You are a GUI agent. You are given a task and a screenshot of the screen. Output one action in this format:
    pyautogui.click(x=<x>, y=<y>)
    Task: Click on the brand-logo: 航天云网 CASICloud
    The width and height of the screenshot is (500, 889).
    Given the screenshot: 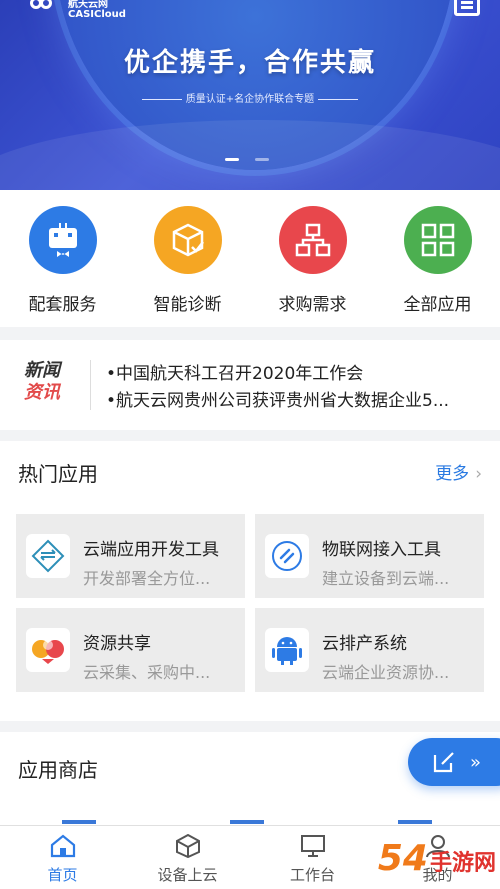 What is the action you would take?
    pyautogui.click(x=78, y=10)
    